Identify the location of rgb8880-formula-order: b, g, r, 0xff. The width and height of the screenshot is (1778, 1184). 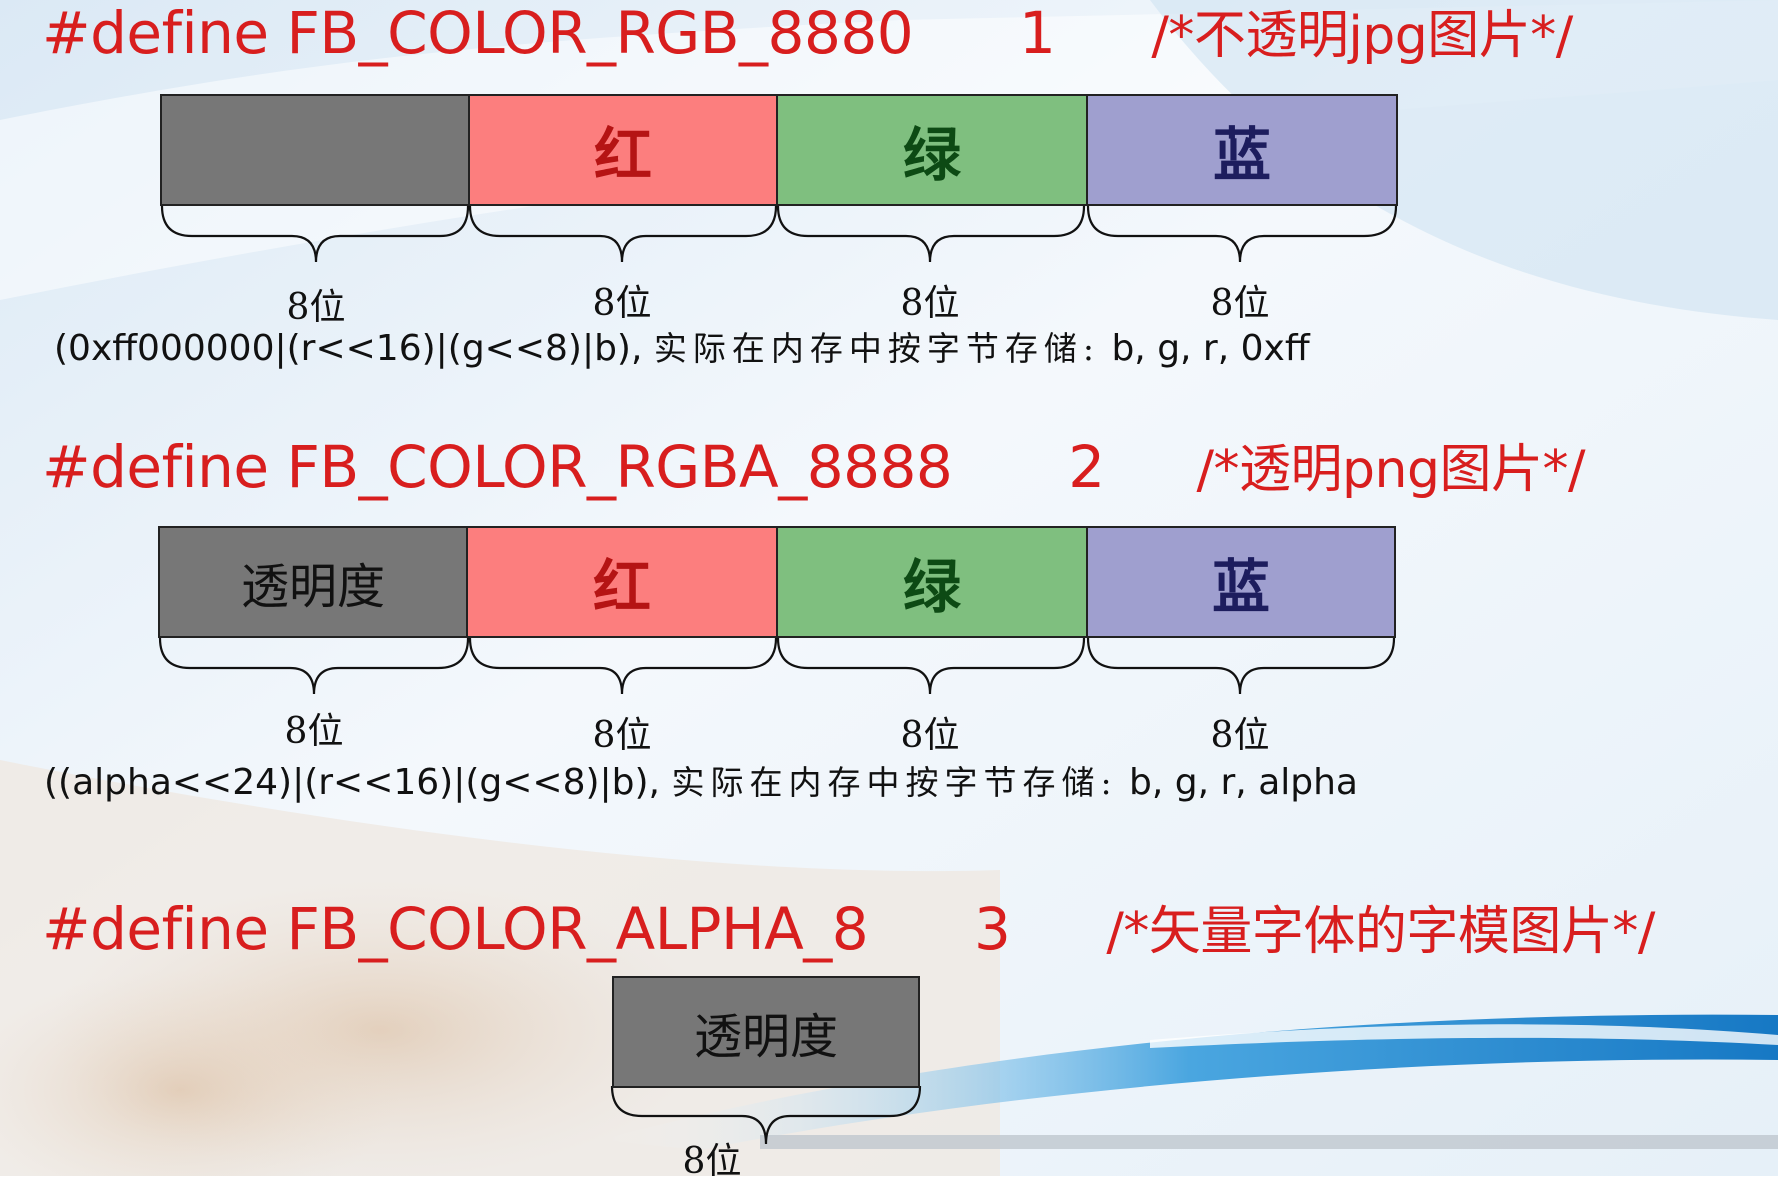
(1210, 348).